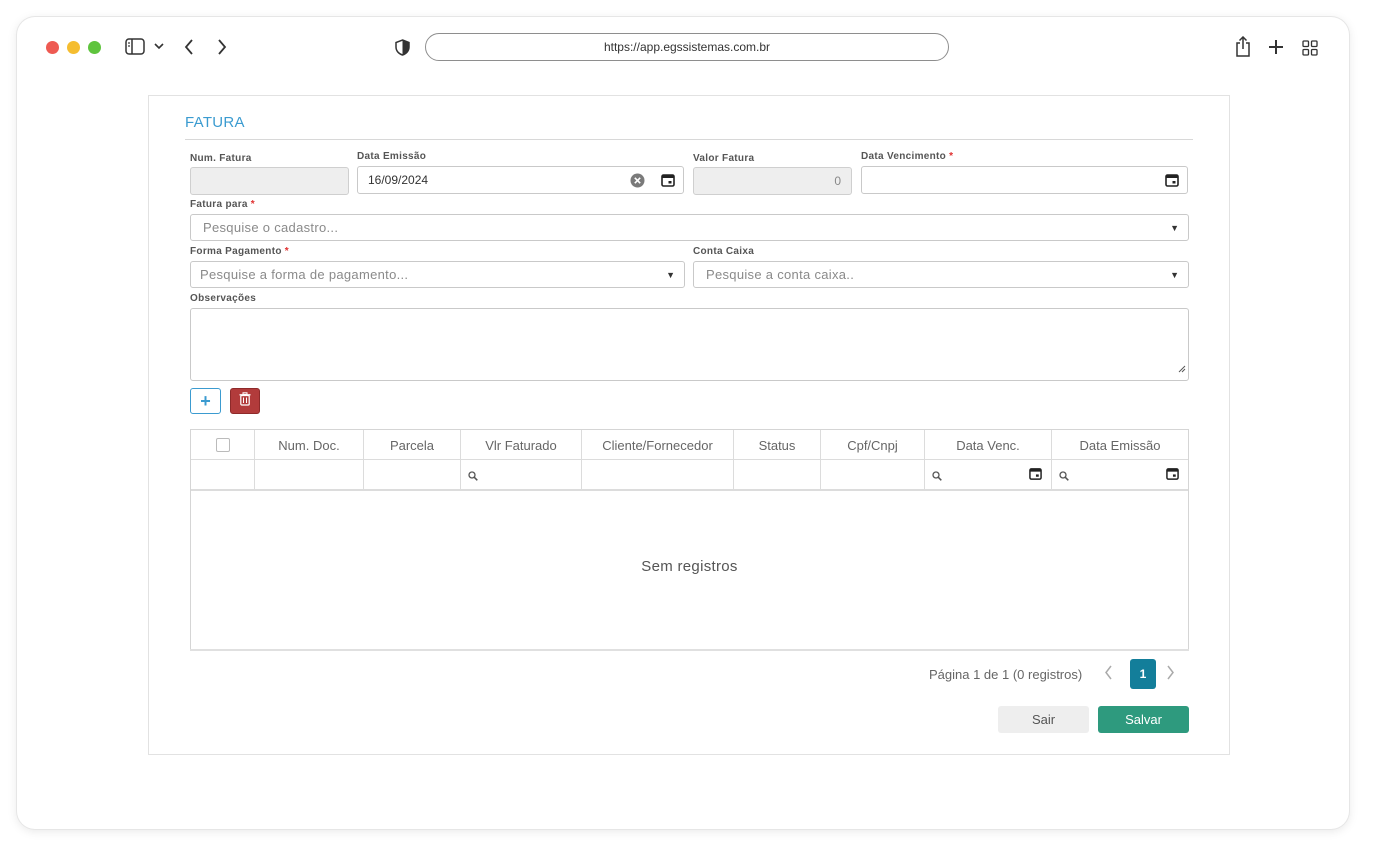  Describe the element at coordinates (392, 156) in the screenshot. I see `data-emissao-label: Data Emissão` at that location.